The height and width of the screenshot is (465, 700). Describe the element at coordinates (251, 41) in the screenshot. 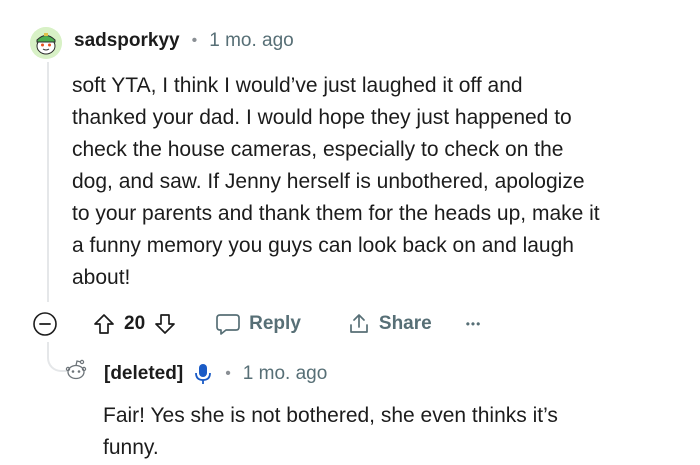

I see `comment-timestamp: 1 mo. ago` at that location.